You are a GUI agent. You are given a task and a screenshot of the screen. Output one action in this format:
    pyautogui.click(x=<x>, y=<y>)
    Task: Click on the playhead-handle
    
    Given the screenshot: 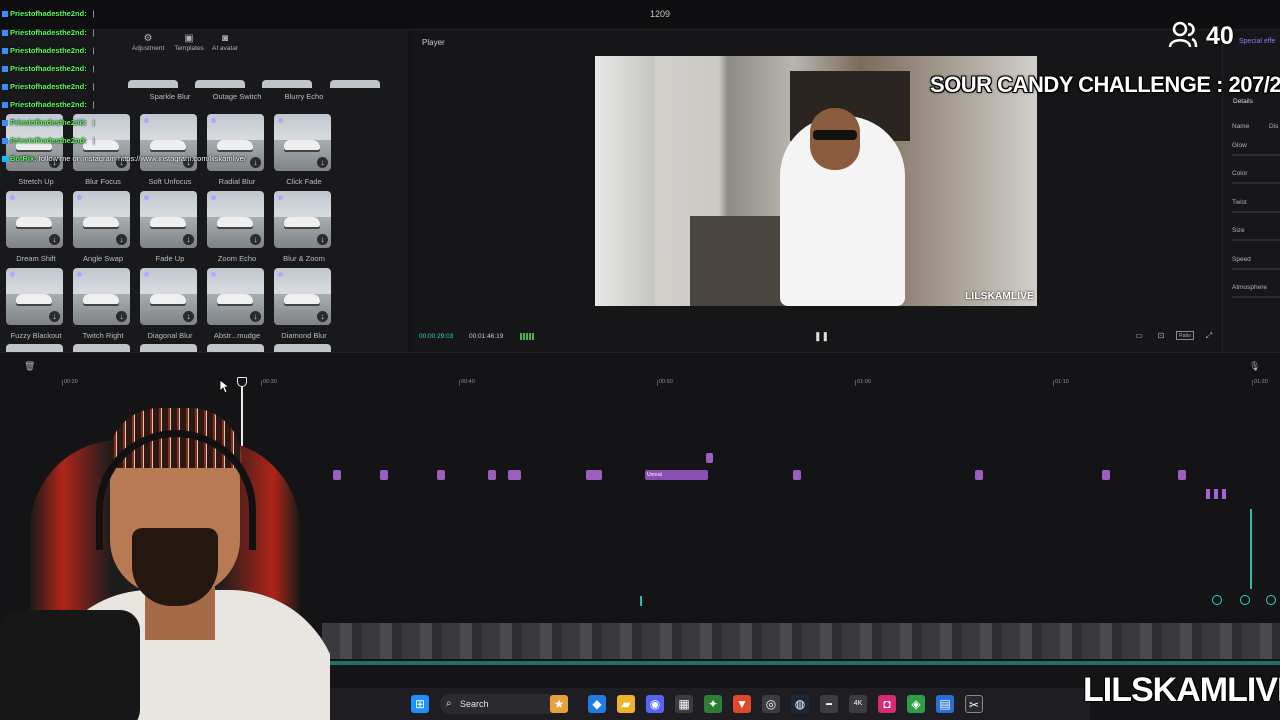 What is the action you would take?
    pyautogui.click(x=242, y=382)
    